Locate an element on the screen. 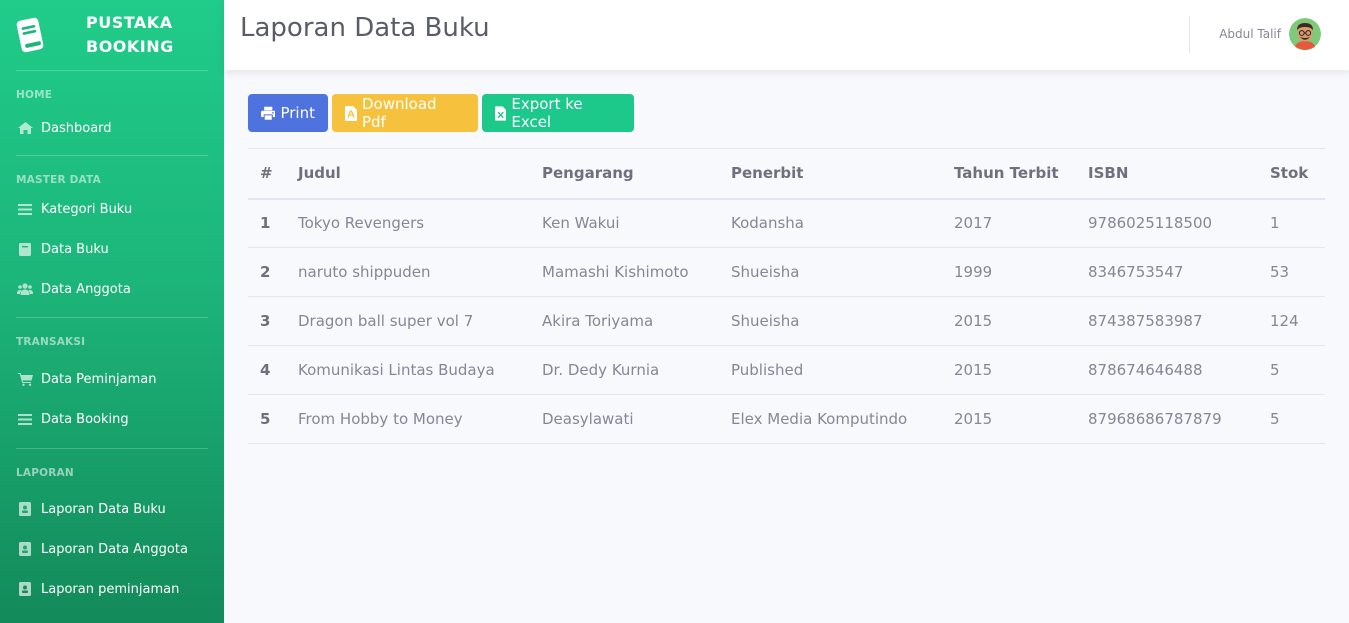 The height and width of the screenshot is (623, 1349). export-excel-label: Export ke Excel is located at coordinates (547, 113).